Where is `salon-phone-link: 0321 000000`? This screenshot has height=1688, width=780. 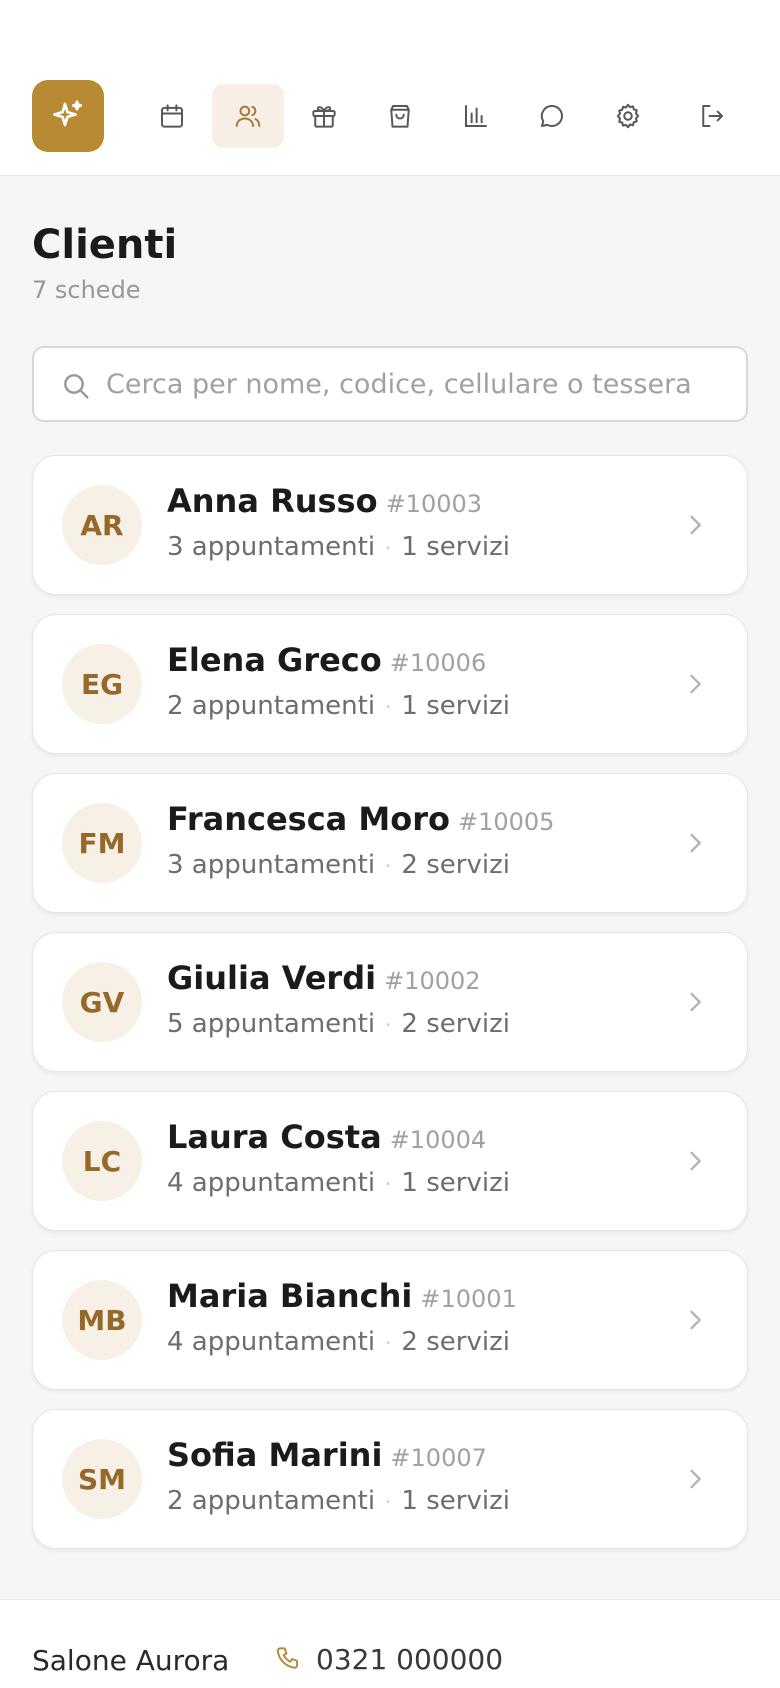
salon-phone-link: 0321 000000 is located at coordinates (409, 1659).